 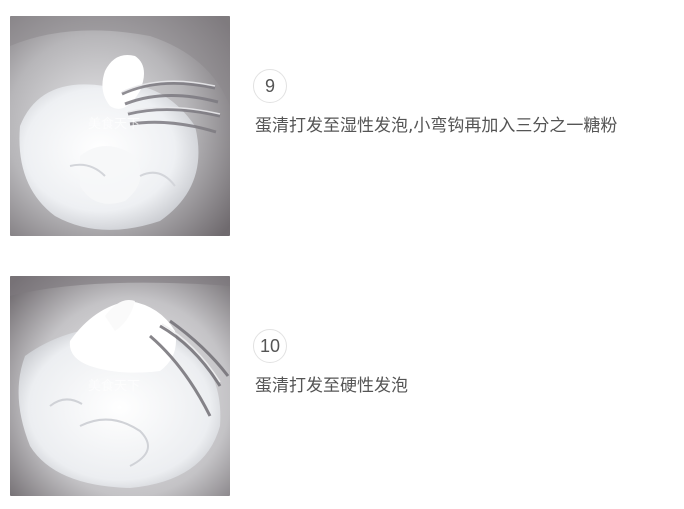 I want to click on step-description: 蛋清打发至硬性发泡, so click(x=331, y=386).